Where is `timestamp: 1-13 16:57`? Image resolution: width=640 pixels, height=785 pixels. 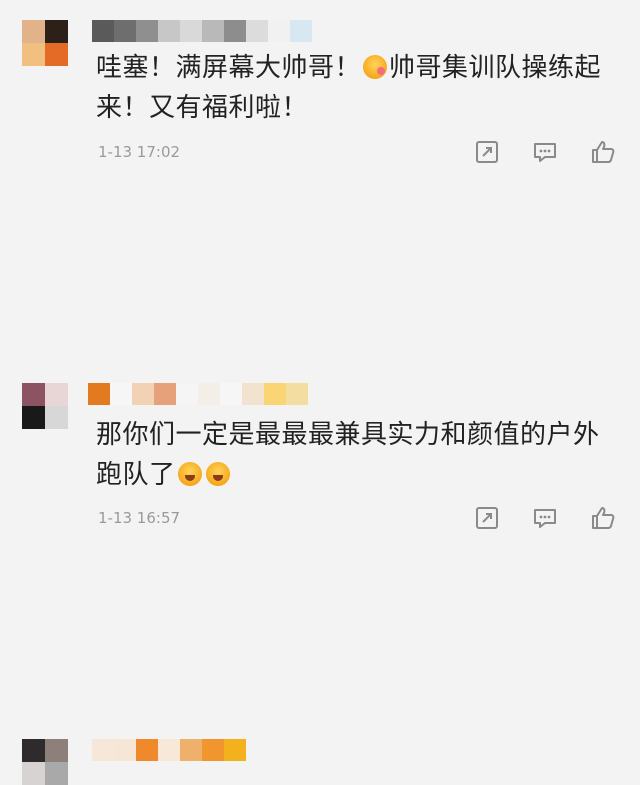
timestamp: 1-13 16:57 is located at coordinates (139, 518).